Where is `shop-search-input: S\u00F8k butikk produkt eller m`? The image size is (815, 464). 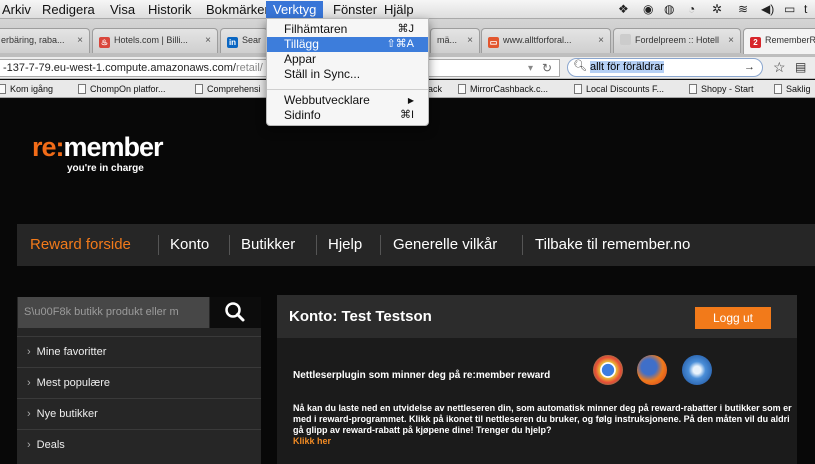 shop-search-input: S\u00F8k butikk produkt eller m is located at coordinates (113, 312).